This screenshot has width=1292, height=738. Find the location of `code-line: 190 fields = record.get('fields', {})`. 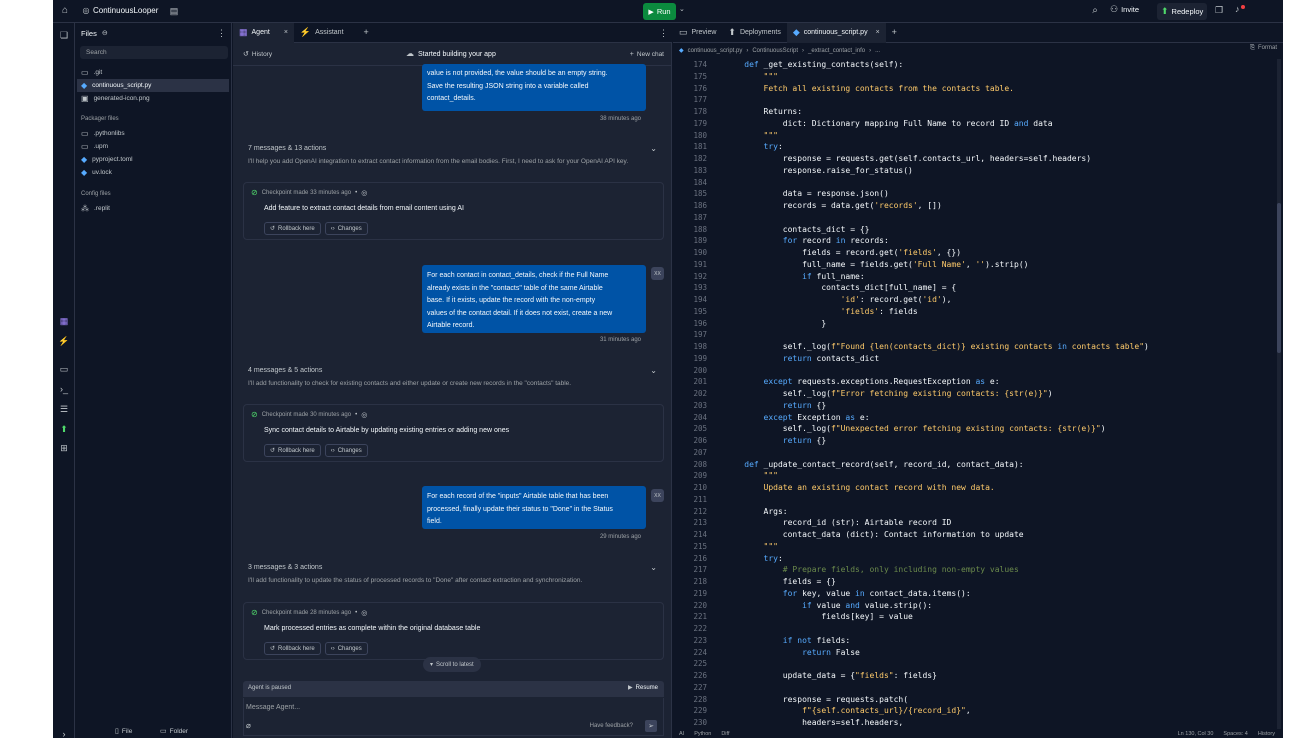

code-line: 190 fields = record.get('fields', {}) is located at coordinates (973, 253).